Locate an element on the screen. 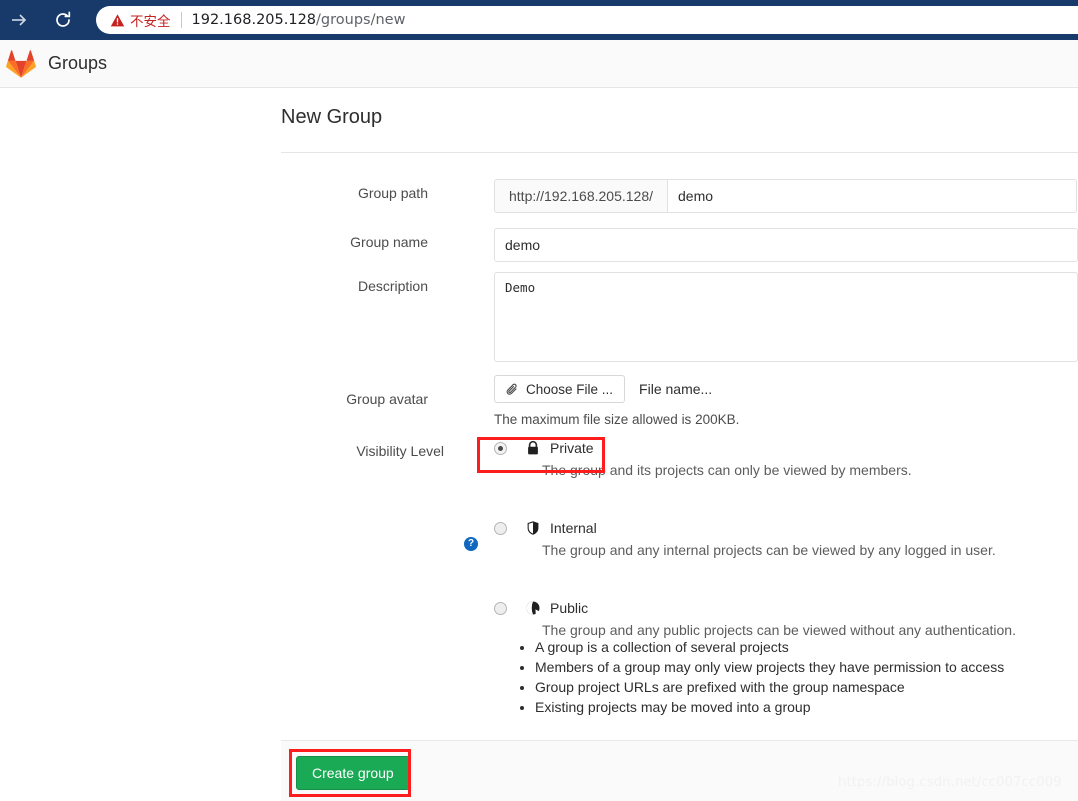  omnibox-separator is located at coordinates (181, 20).